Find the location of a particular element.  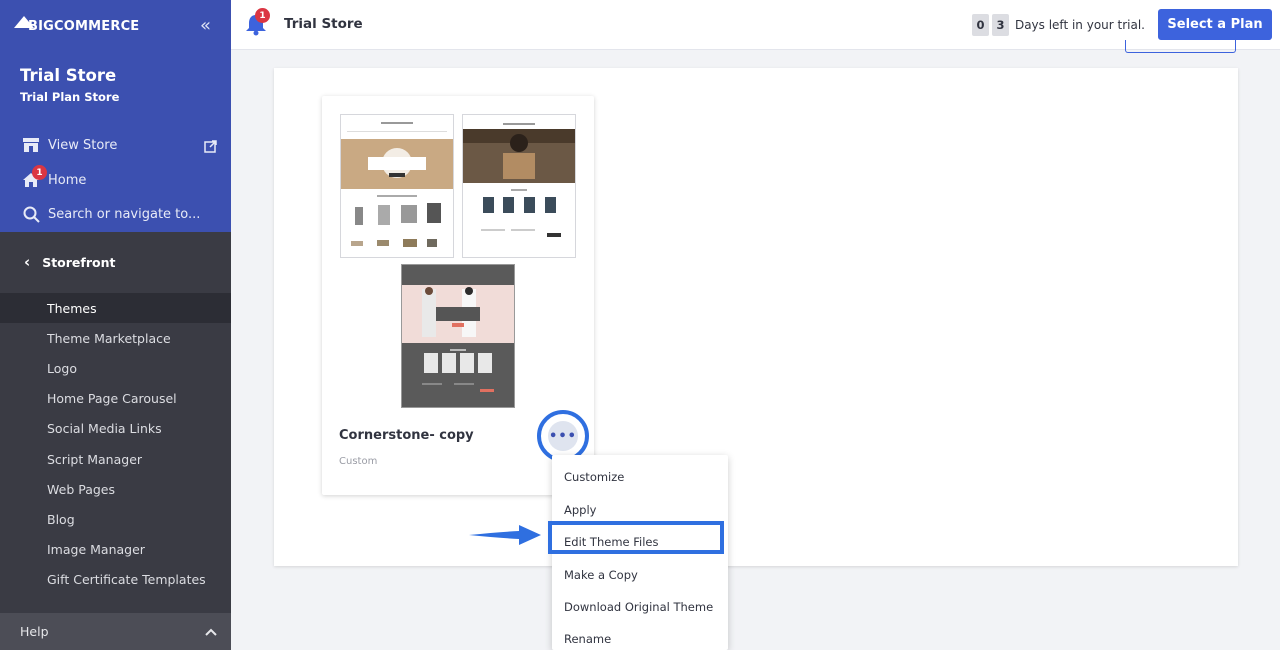

trial-counter: 0 3 Days left in your trial. is located at coordinates (1058, 25).